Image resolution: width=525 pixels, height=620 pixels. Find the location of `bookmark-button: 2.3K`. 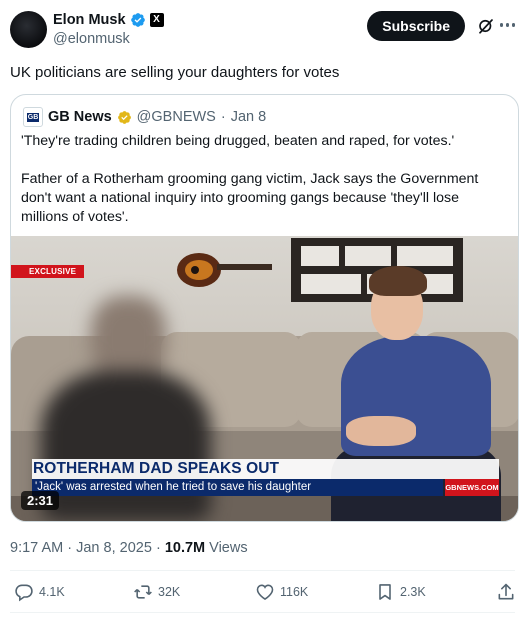

bookmark-button: 2.3K is located at coordinates (400, 592).